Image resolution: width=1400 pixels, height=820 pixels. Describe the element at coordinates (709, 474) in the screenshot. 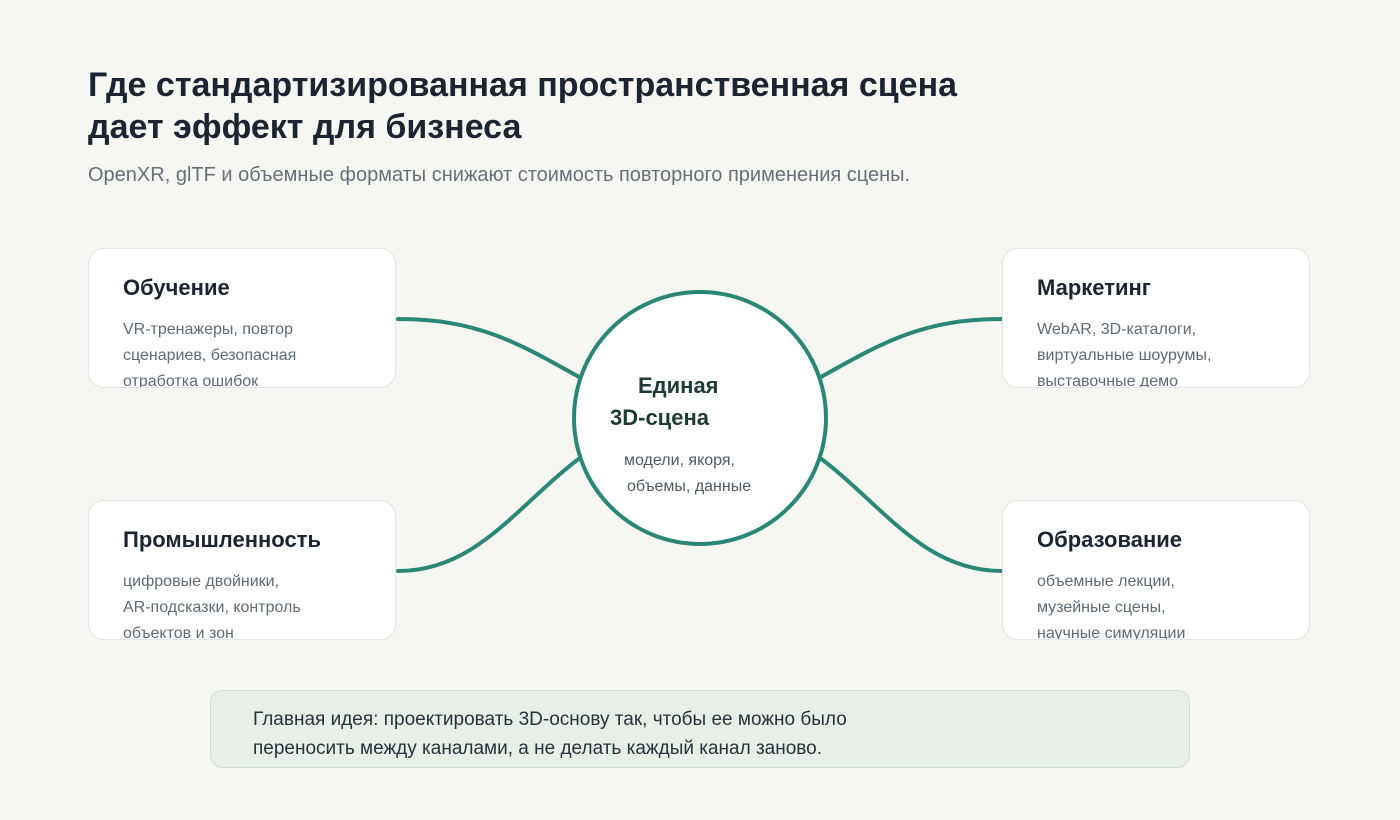

I see `hub-description: модели, якоря, объемы, данные` at that location.